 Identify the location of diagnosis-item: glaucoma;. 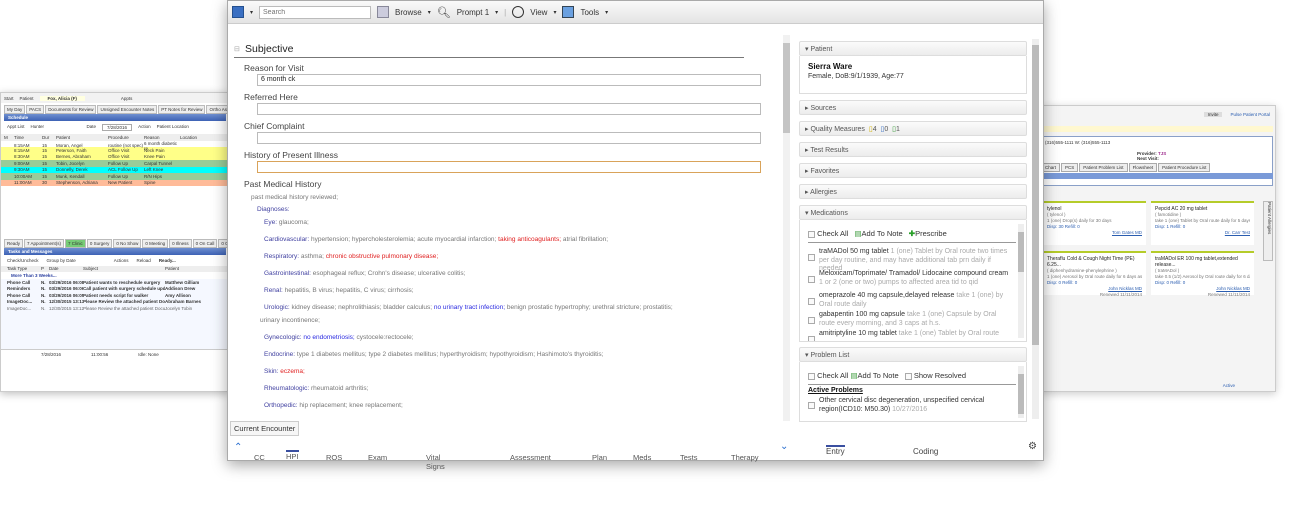
(294, 222).